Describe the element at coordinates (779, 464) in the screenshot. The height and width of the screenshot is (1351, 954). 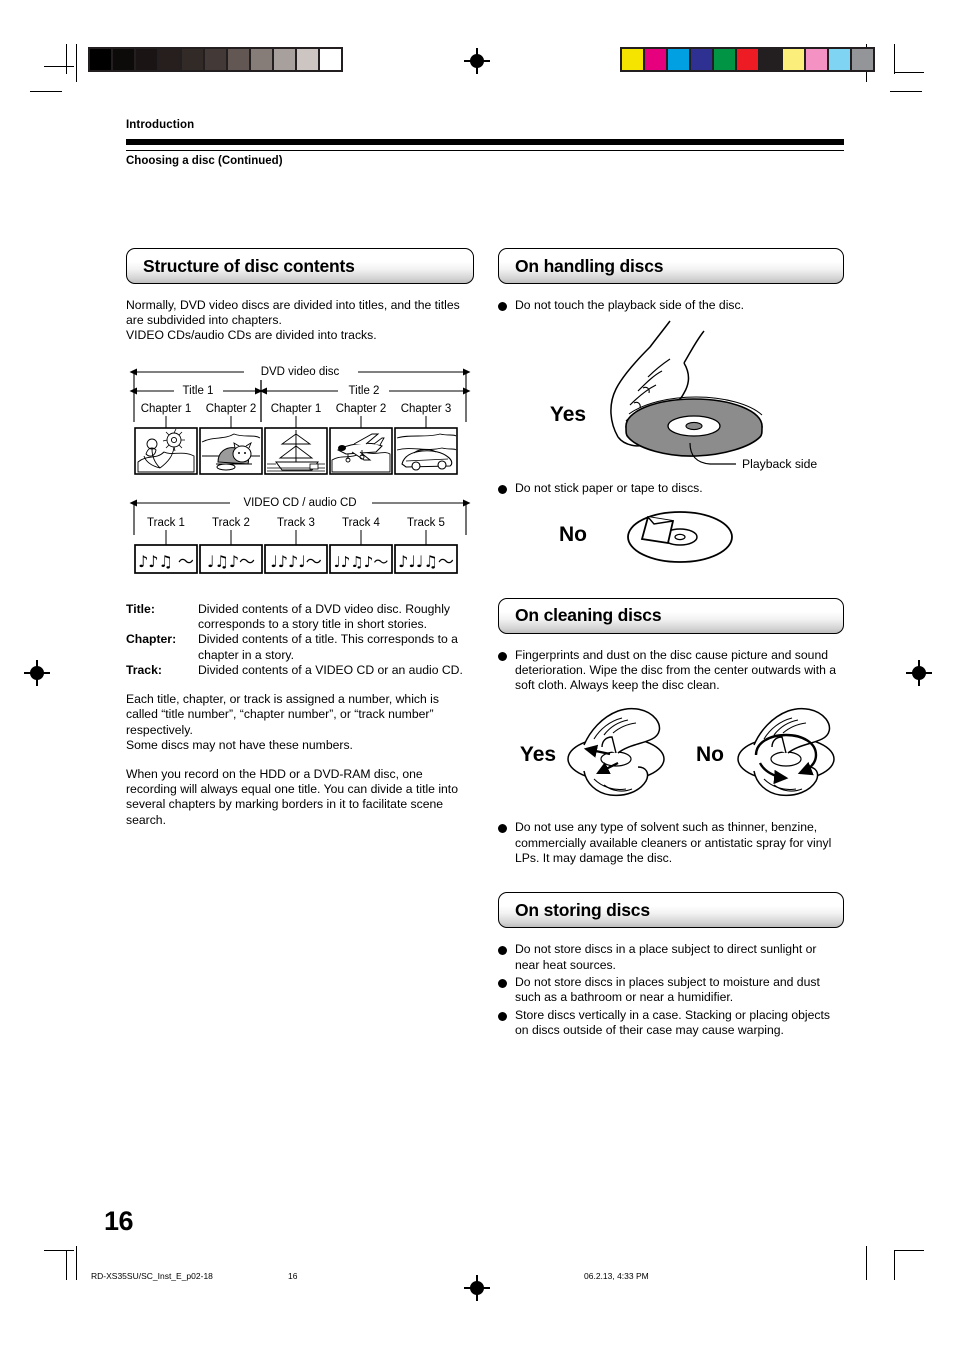
I see `playback-side-label: Playback side` at that location.